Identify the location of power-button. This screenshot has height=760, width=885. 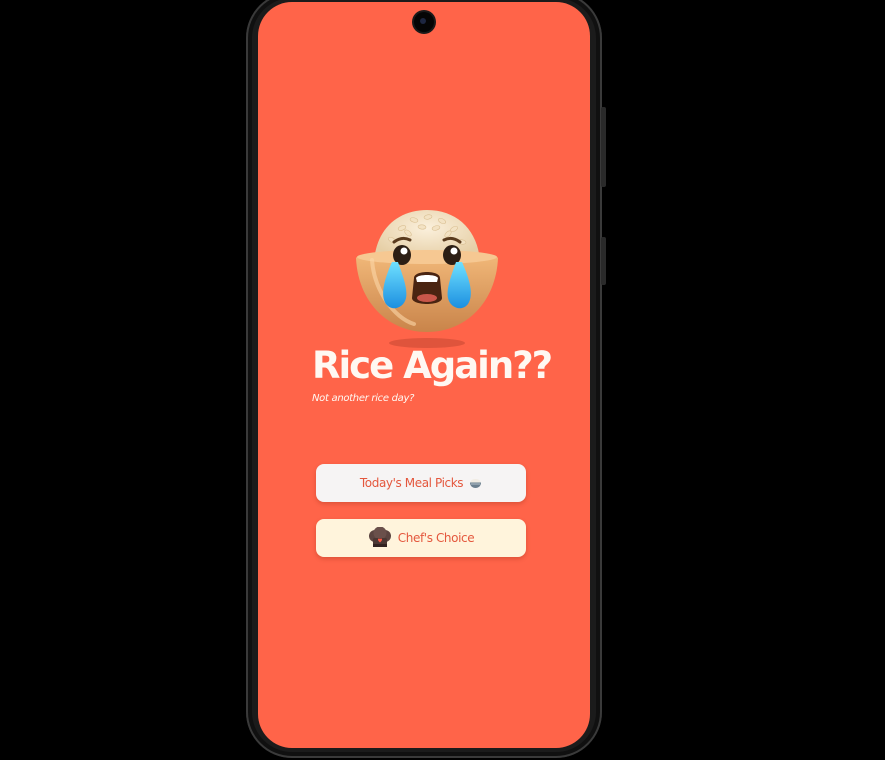
(603, 261).